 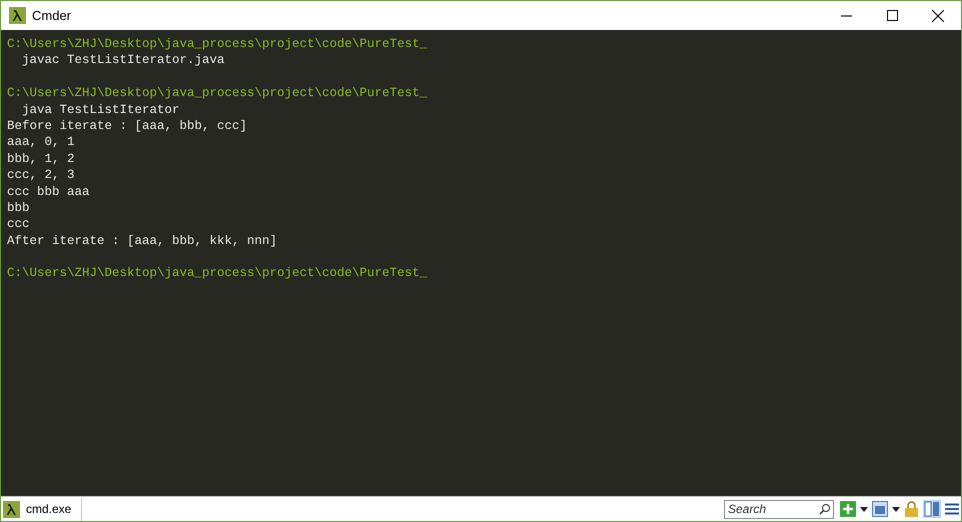 I want to click on console-tab: cmd.exe, so click(x=41, y=509).